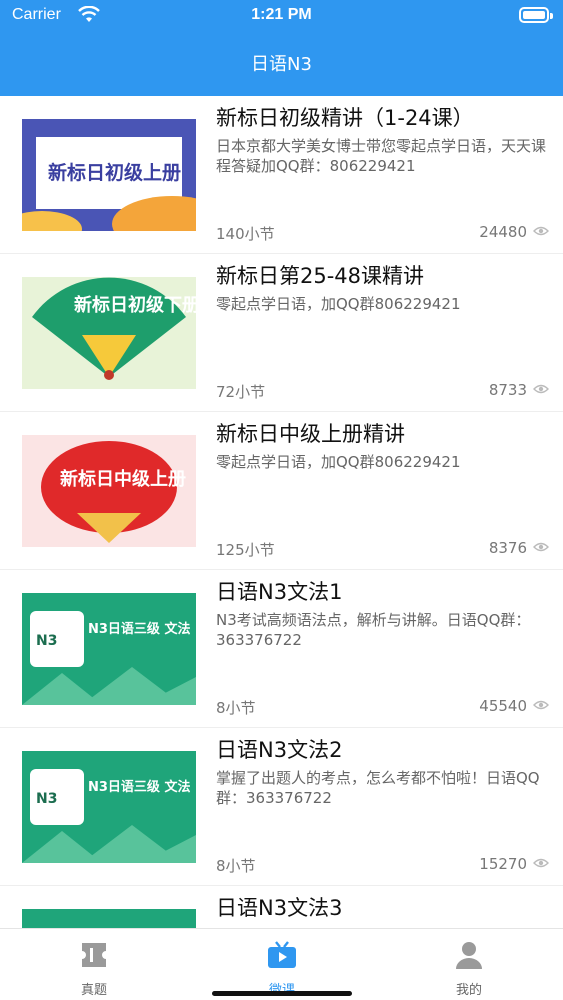 Image resolution: width=563 pixels, height=1000 pixels. What do you see at coordinates (245, 234) in the screenshot?
I see `lesson-count: 140小节` at bounding box center [245, 234].